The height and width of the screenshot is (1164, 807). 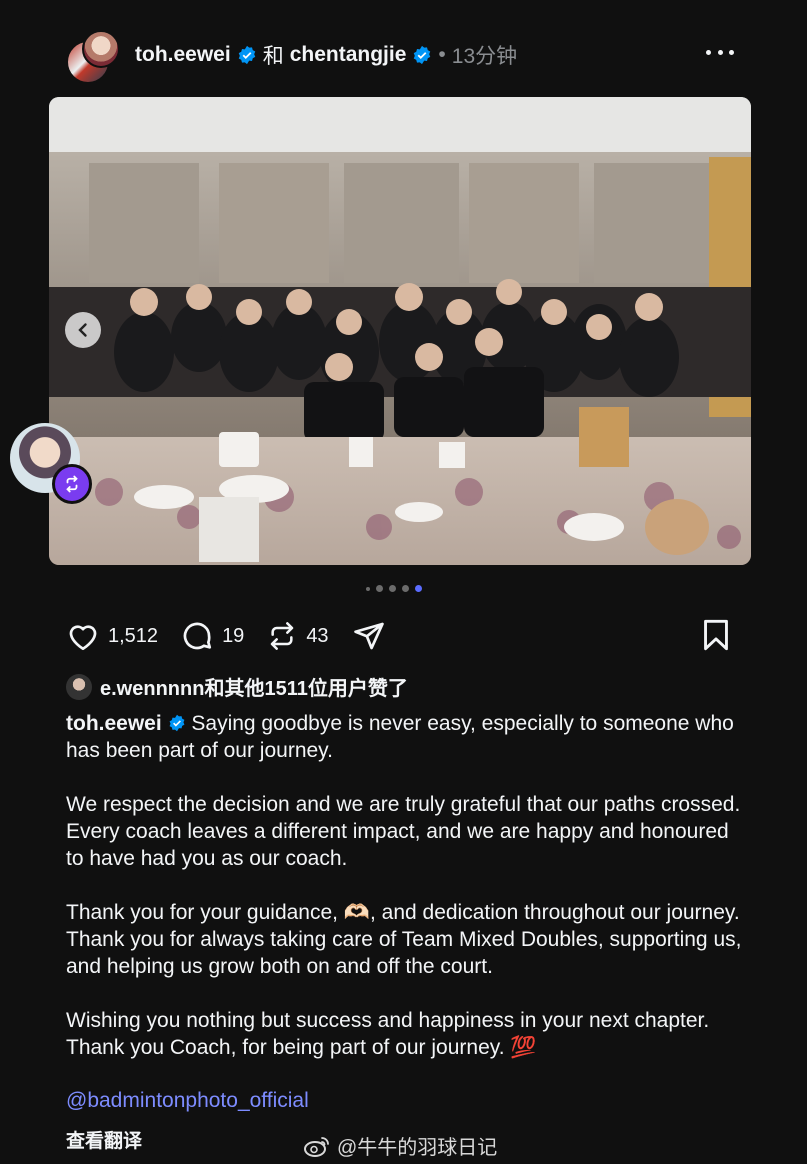 What do you see at coordinates (187, 1101) in the screenshot?
I see `mention-link: @badmintonphoto_official` at bounding box center [187, 1101].